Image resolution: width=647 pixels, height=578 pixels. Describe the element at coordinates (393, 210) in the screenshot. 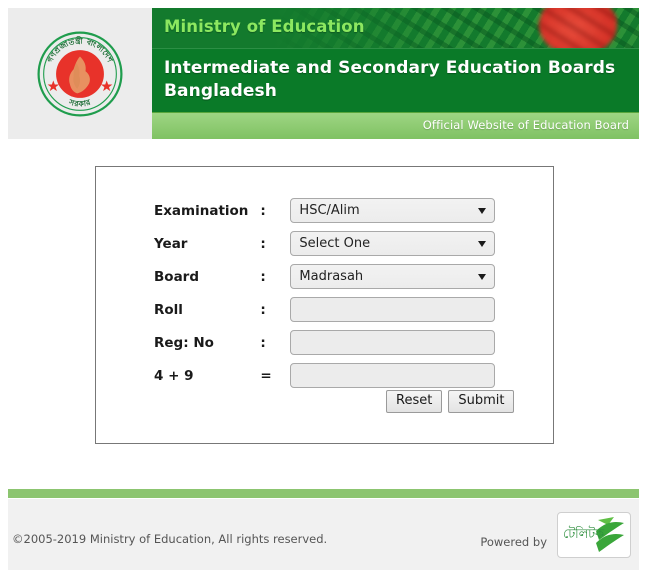

I see `examination-select: HSC/Alim` at that location.